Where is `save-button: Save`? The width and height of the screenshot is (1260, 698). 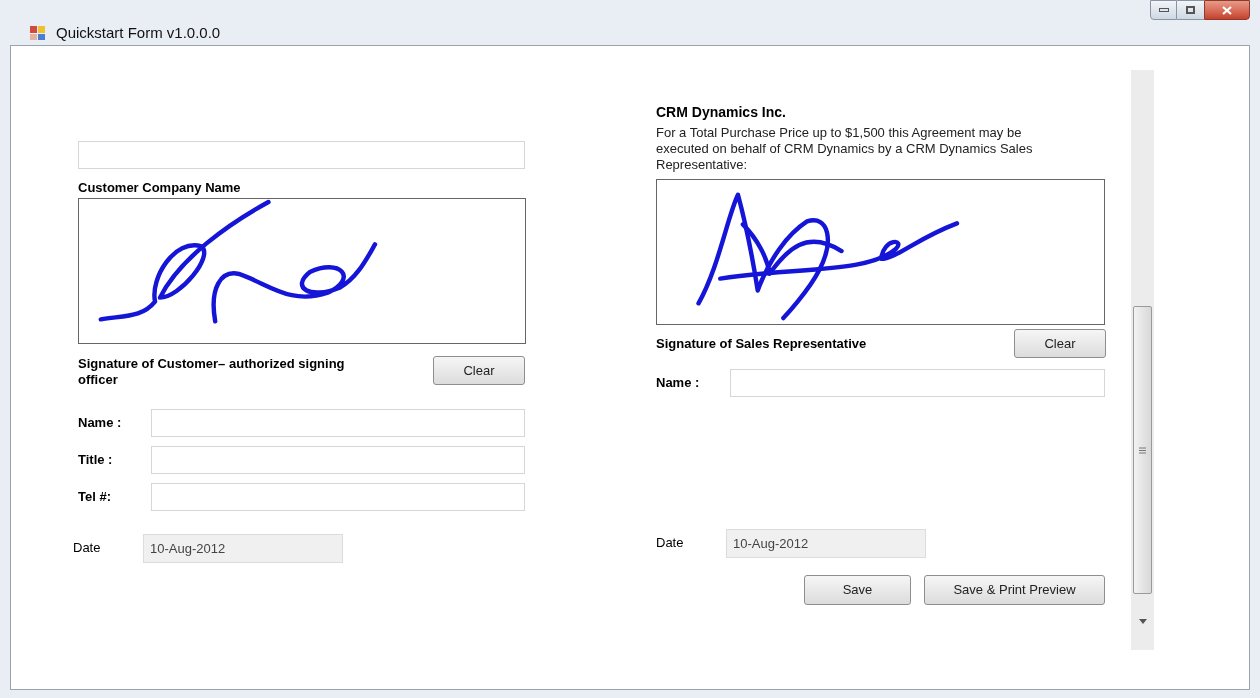 save-button: Save is located at coordinates (857, 590).